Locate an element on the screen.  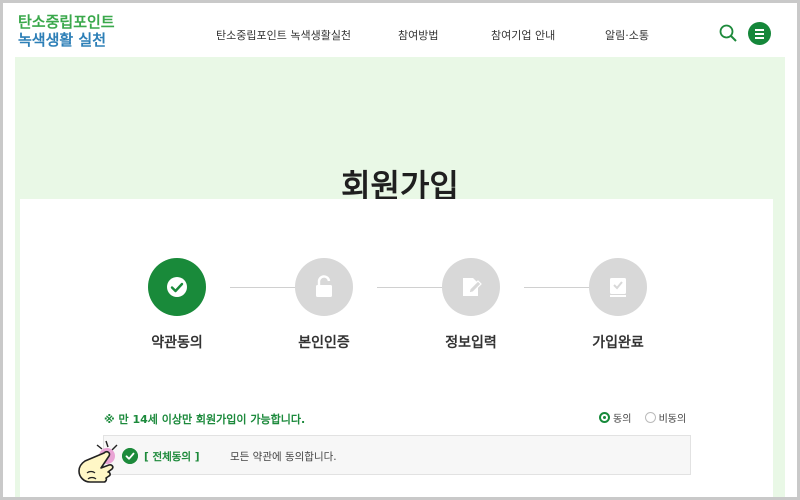
nav-item-how-to-join: 참여방법 is located at coordinates (418, 35).